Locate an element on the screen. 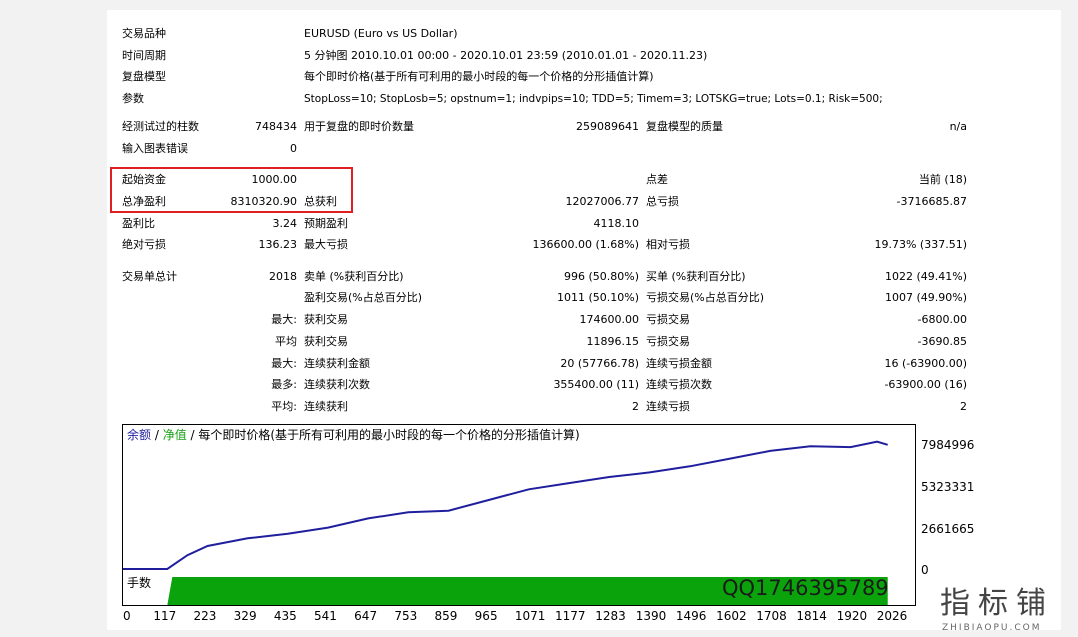  bars-label: 经测试过的柱数 is located at coordinates (160, 126).